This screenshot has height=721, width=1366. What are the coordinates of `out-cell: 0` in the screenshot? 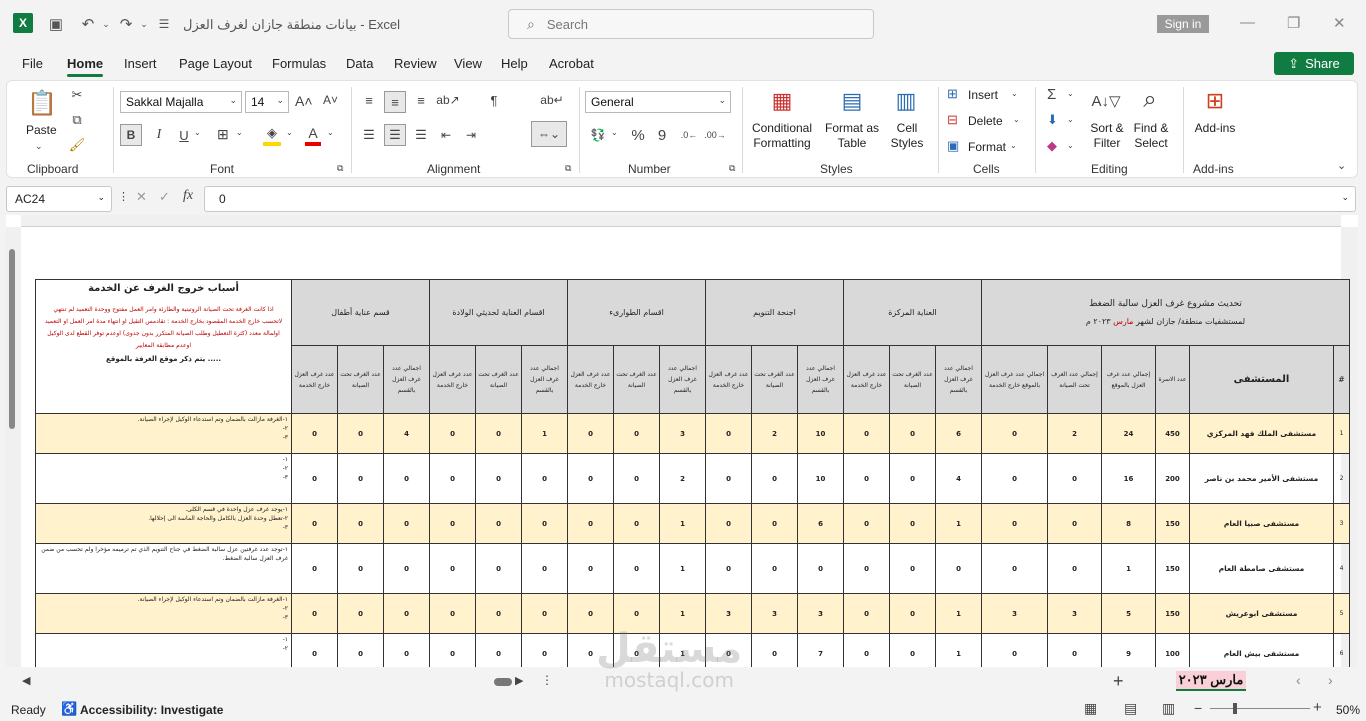 It's located at (1014, 433).